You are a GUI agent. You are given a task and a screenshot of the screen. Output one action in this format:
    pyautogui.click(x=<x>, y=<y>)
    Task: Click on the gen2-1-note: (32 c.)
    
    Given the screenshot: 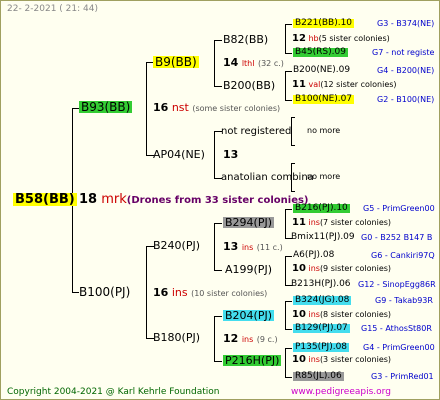 What is the action you would take?
    pyautogui.click(x=270, y=63)
    